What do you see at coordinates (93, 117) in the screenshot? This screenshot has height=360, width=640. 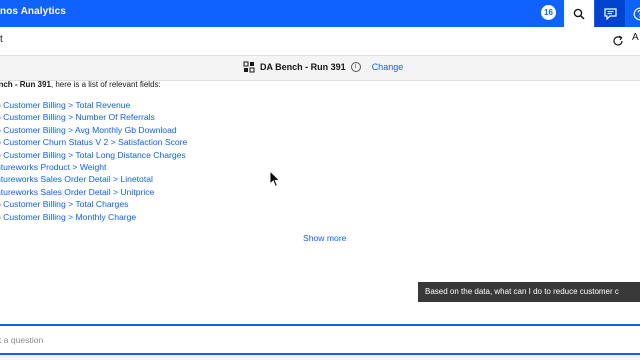 I see `field-link: o Customer Billing > Number Of Referrals` at bounding box center [93, 117].